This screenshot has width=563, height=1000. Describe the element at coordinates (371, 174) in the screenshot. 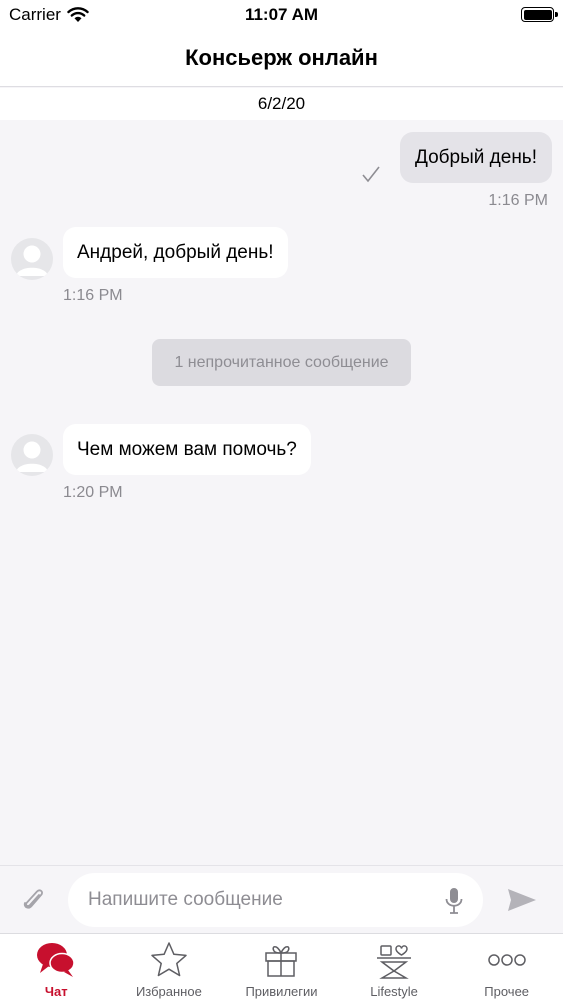

I see `check-icon` at that location.